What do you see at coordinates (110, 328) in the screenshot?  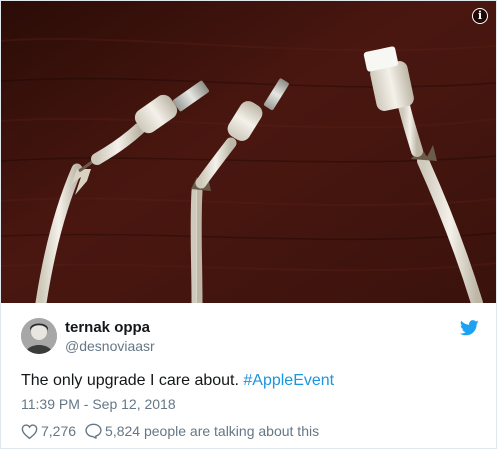 I see `display-name: ternak oppa` at bounding box center [110, 328].